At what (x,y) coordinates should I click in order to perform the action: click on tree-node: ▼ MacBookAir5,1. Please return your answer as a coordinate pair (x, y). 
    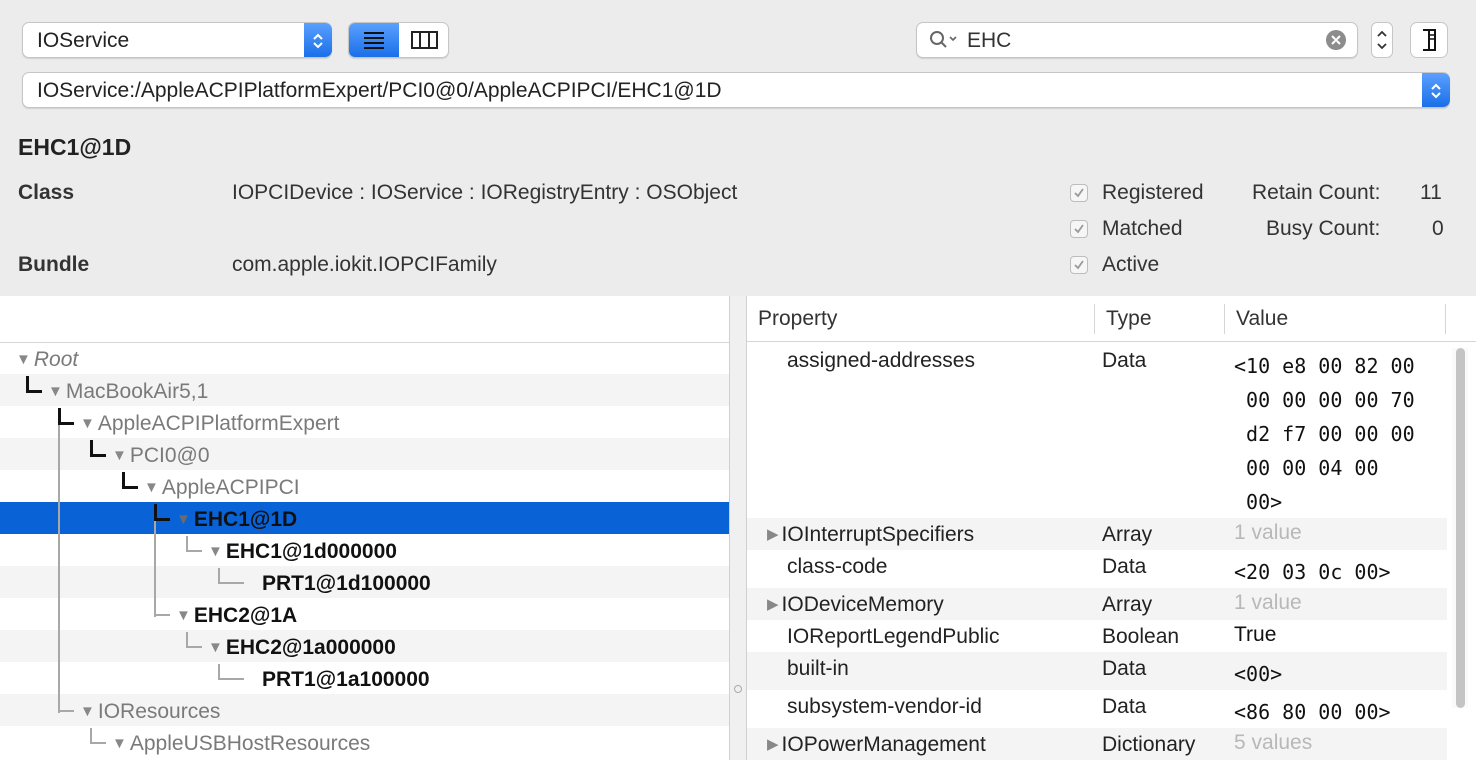
    Looking at the image, I should click on (128, 392).